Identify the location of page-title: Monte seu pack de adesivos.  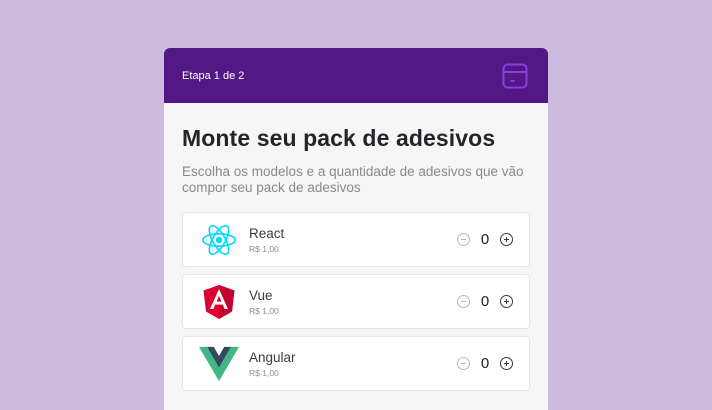
(339, 138).